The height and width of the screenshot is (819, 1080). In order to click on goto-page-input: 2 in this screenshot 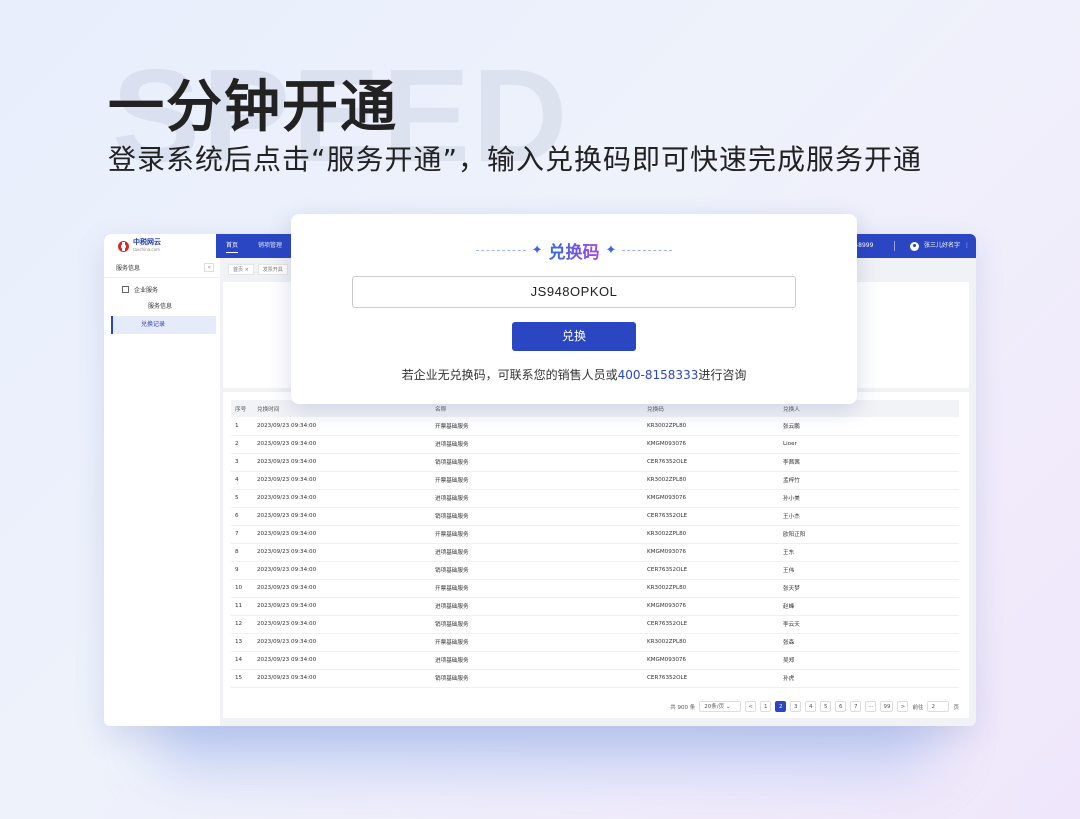, I will do `click(938, 706)`.